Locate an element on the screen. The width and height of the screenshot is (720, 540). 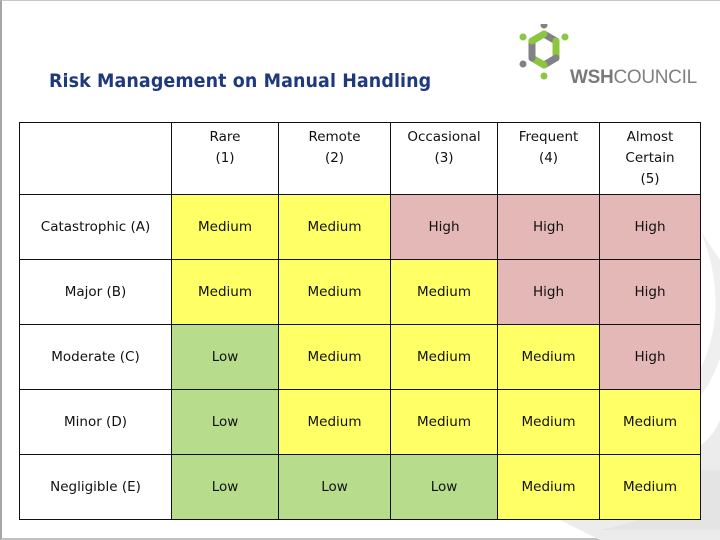
likelihood-header-occasional: Occasional (3) is located at coordinates (444, 158).